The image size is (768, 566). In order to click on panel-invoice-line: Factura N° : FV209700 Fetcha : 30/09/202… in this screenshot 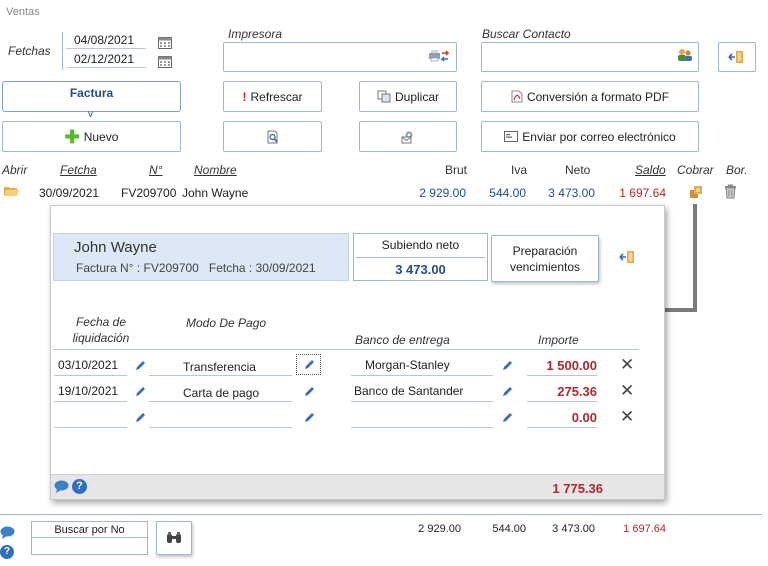, I will do `click(196, 268)`.